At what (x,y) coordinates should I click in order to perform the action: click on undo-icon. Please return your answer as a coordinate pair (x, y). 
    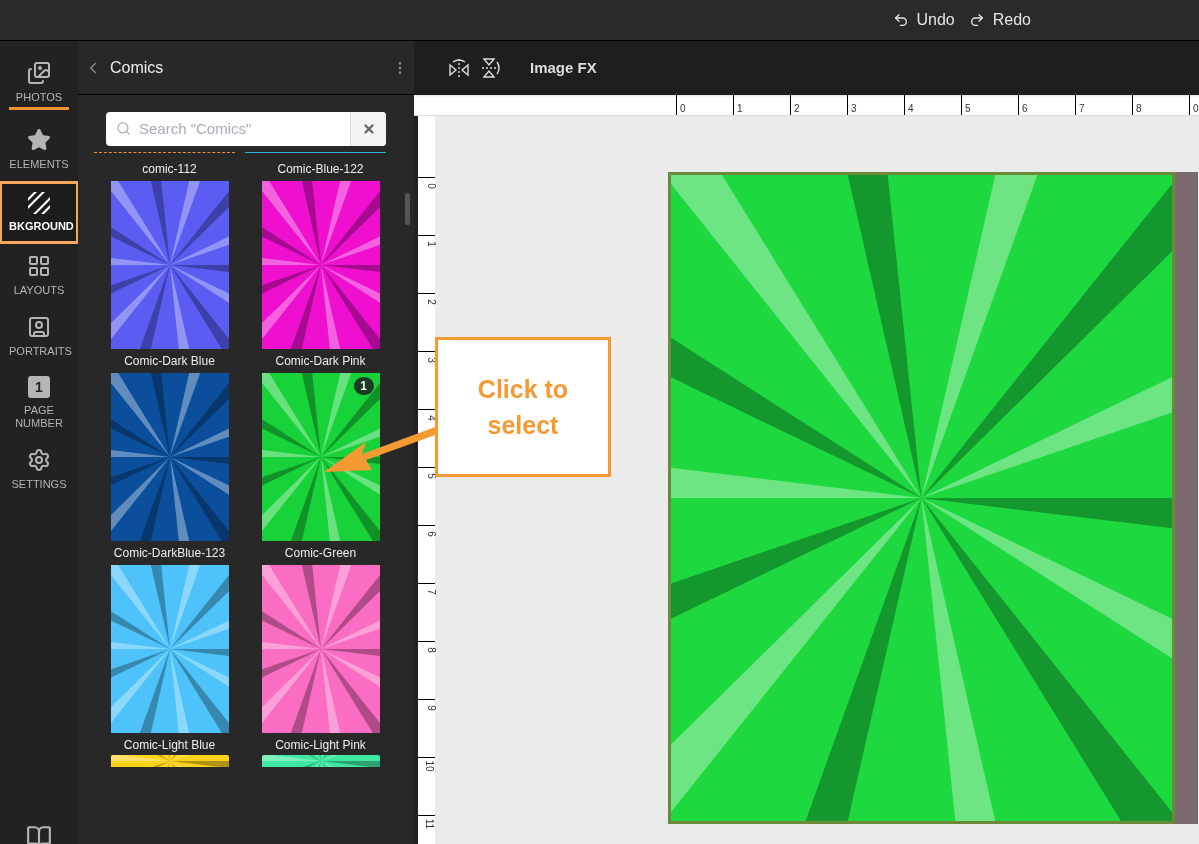
    Looking at the image, I should click on (900, 20).